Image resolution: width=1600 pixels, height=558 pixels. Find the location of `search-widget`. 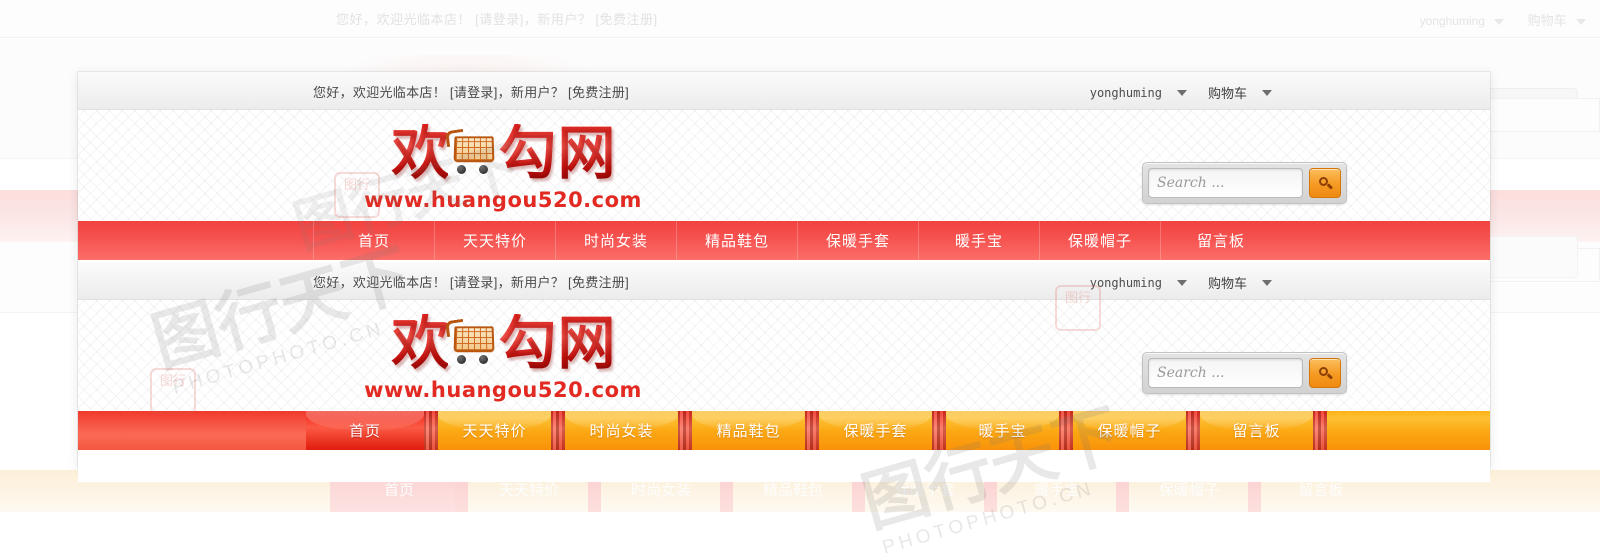

search-widget is located at coordinates (1244, 183).